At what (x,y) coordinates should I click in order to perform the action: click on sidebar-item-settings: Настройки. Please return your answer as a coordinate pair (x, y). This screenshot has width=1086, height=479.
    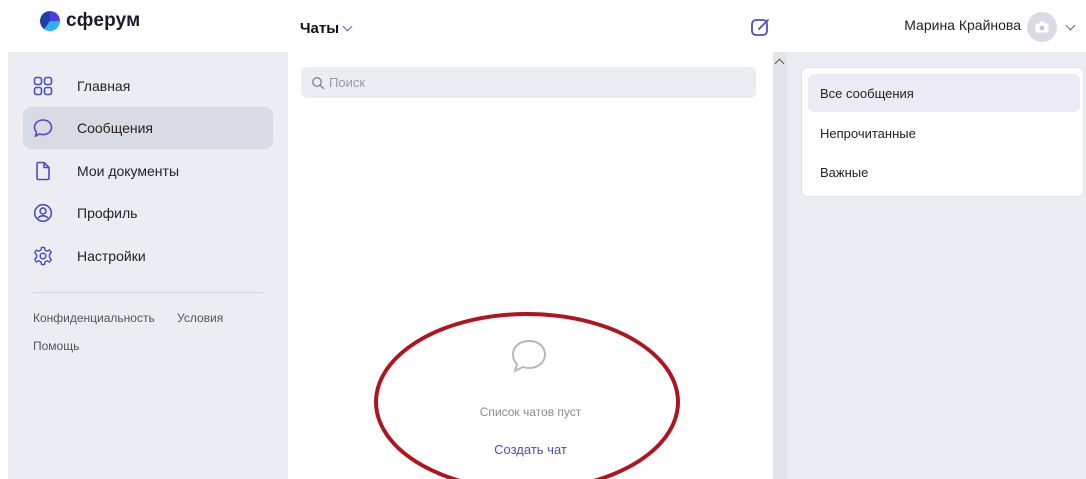
    Looking at the image, I should click on (148, 256).